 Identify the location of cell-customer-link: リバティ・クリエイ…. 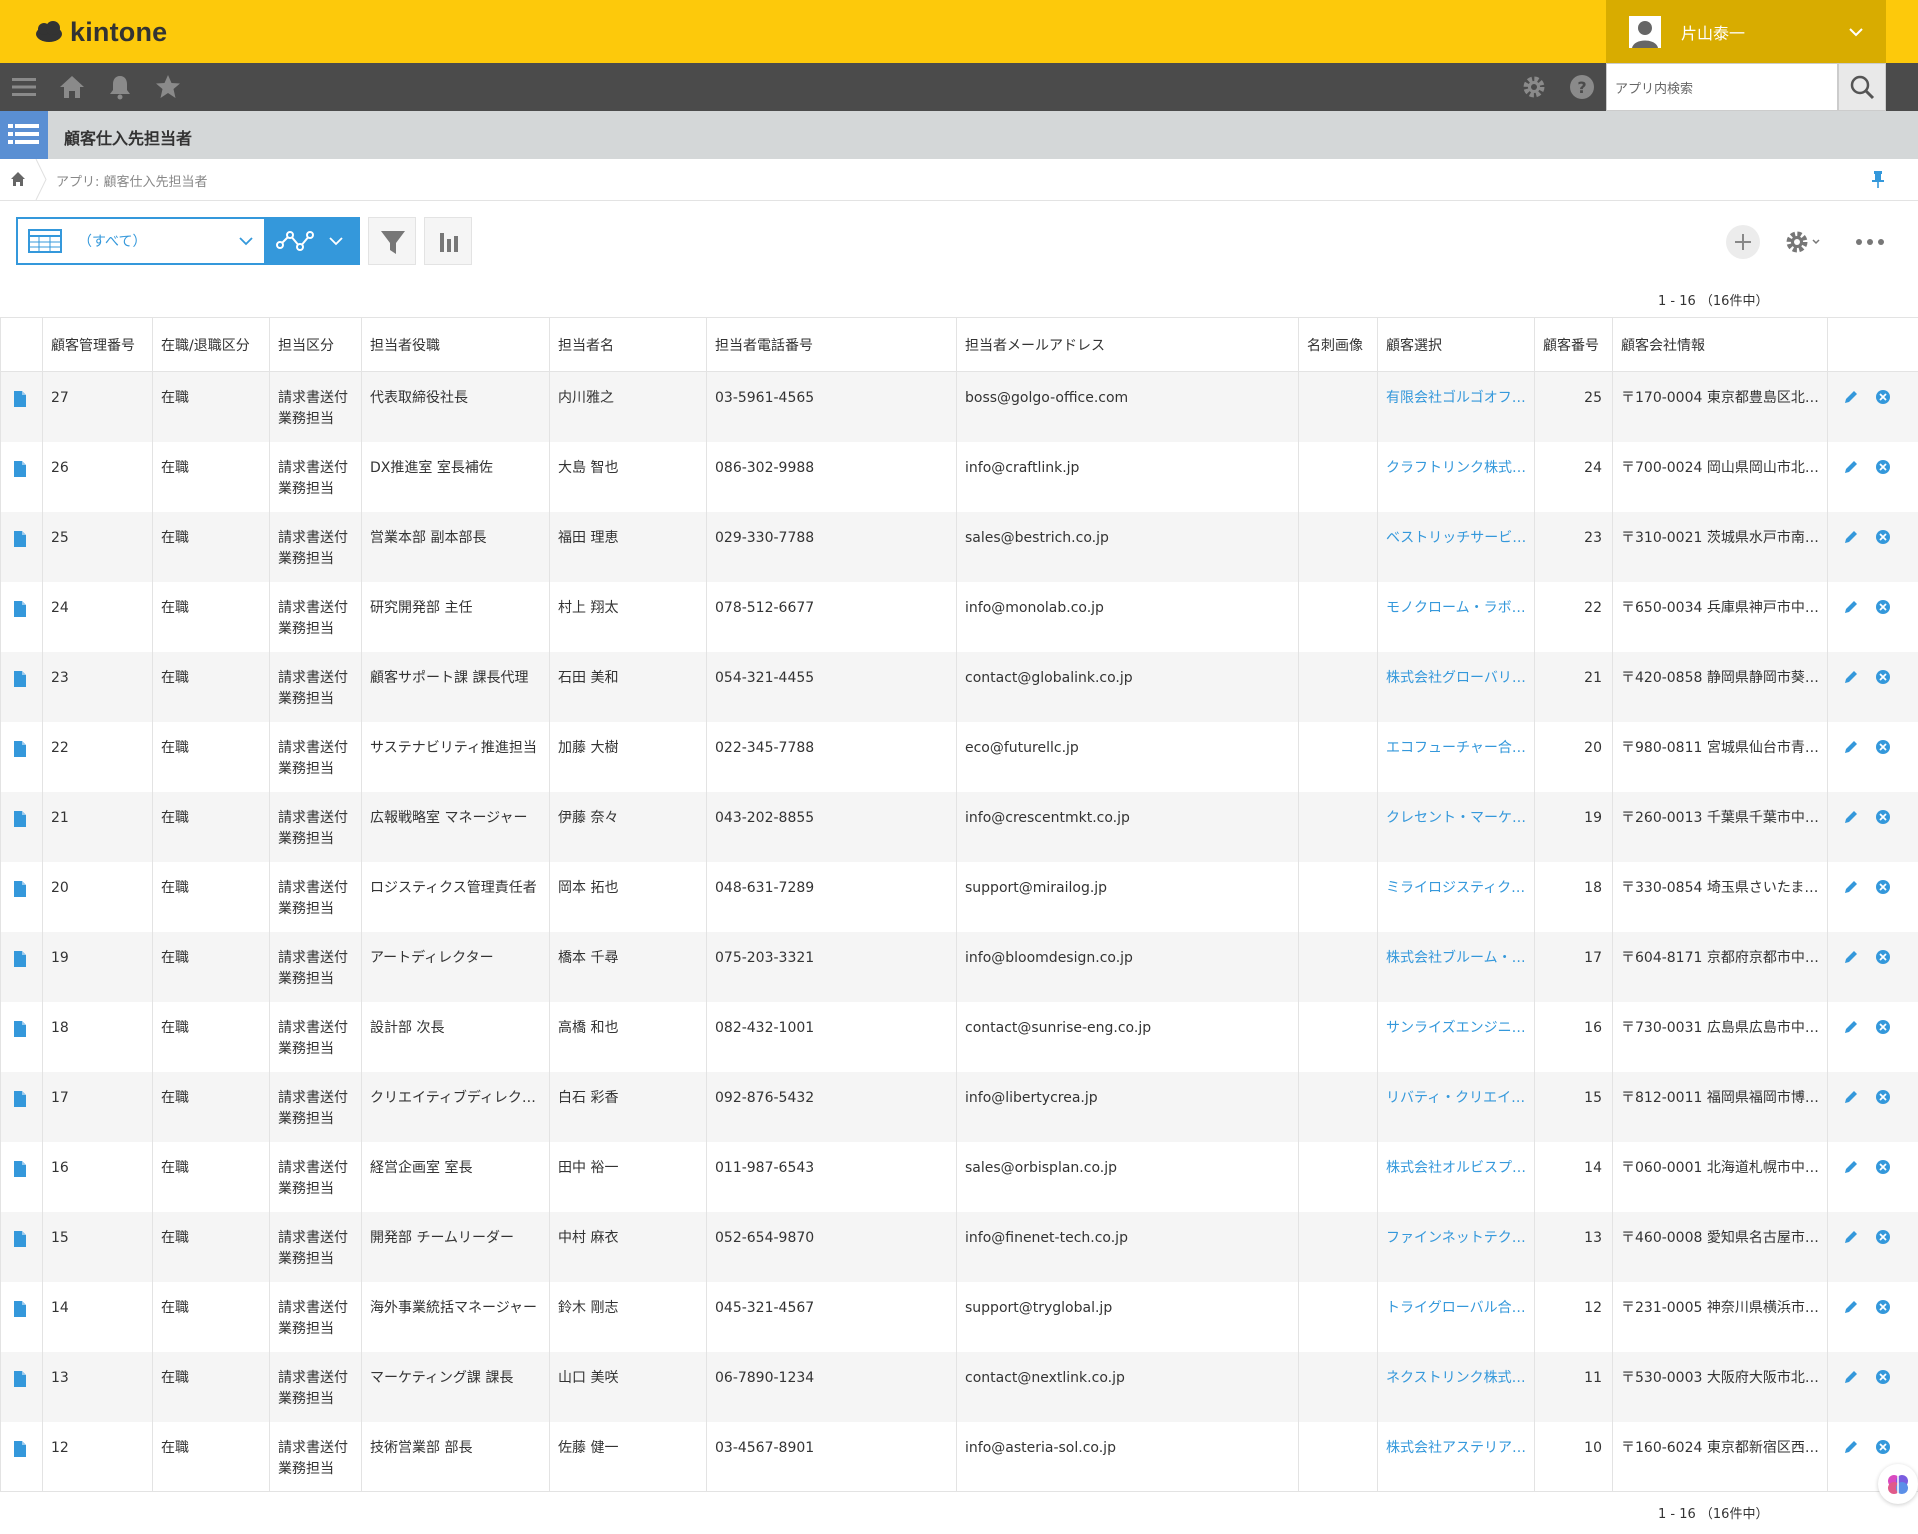
(1456, 1106).